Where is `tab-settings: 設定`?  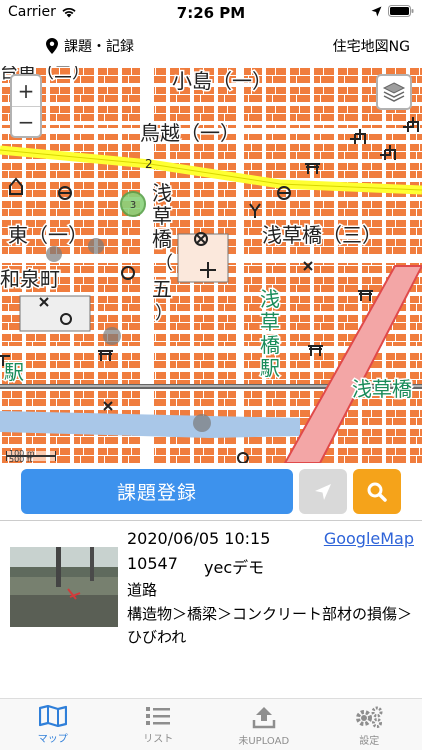 tab-settings: 設定 is located at coordinates (369, 724).